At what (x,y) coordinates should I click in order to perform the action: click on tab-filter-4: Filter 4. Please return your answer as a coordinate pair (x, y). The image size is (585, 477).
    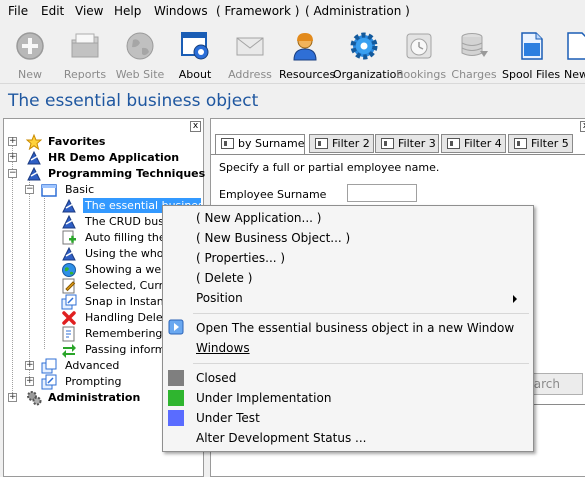
    Looking at the image, I should click on (473, 143).